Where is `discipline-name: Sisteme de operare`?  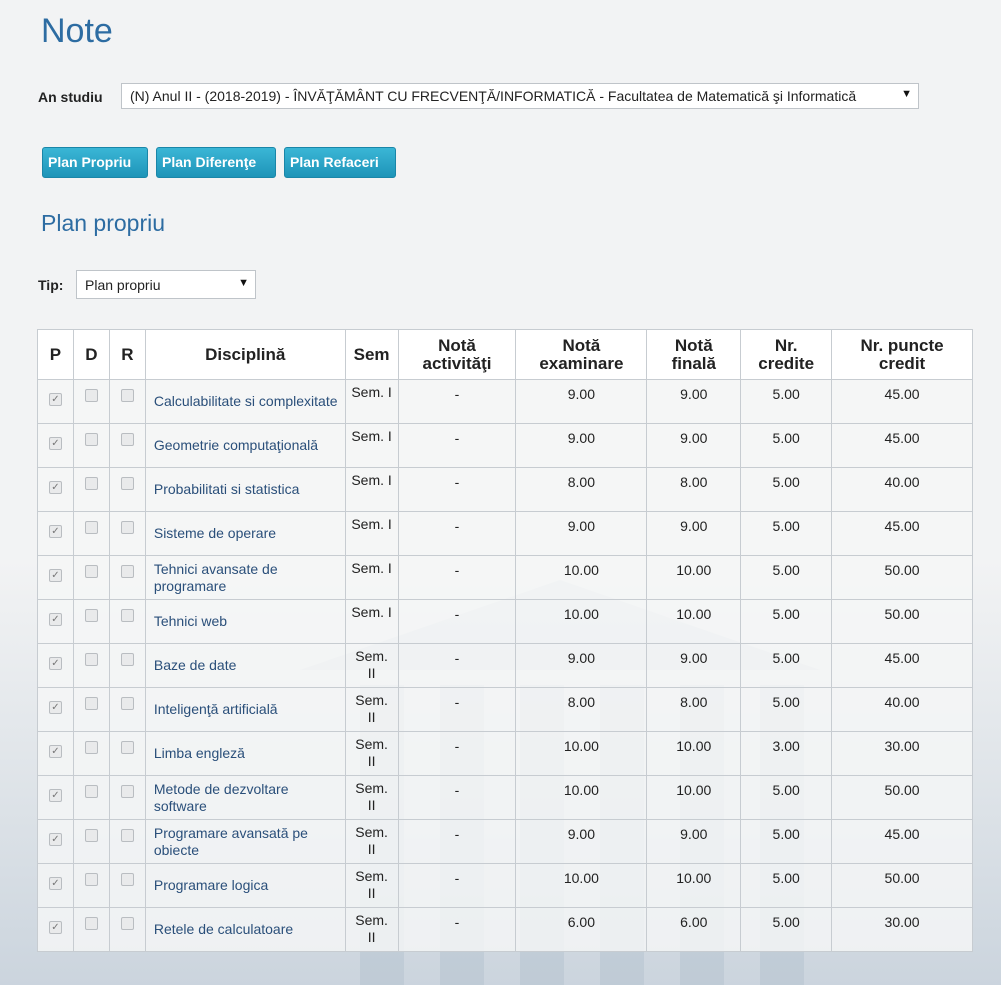
discipline-name: Sisteme de operare is located at coordinates (245, 533).